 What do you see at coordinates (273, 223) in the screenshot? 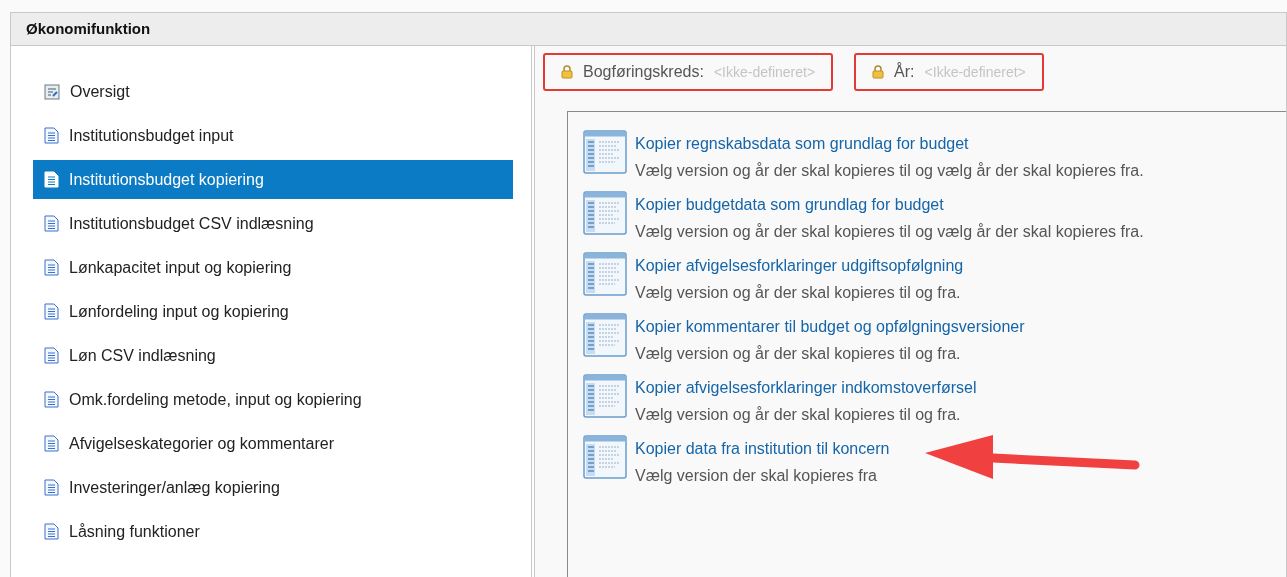
I see `nav-item: Institutionsbudget CSV indlæsning` at bounding box center [273, 223].